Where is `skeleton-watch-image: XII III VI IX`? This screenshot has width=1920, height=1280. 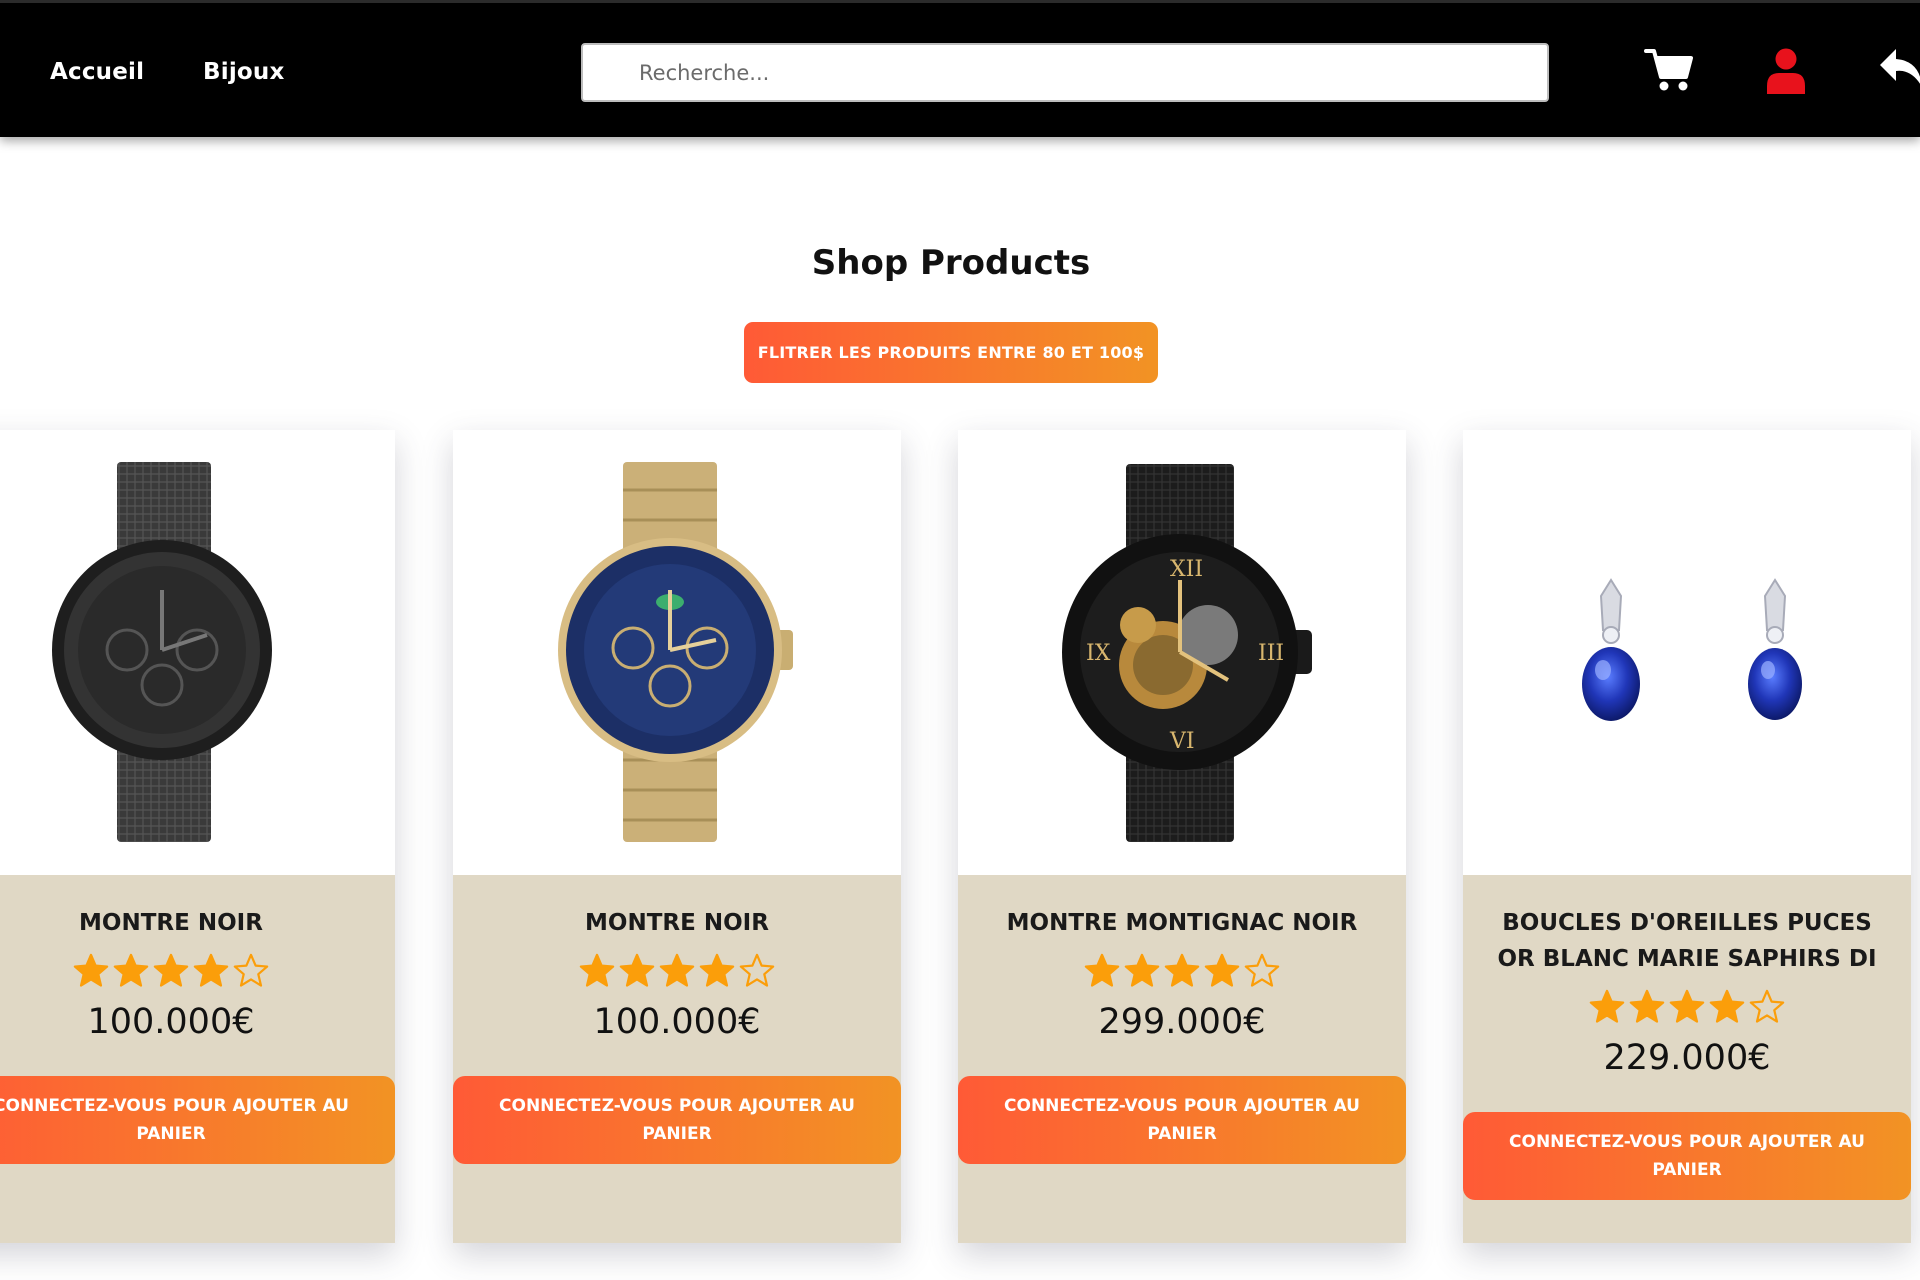 skeleton-watch-image: XII III VI IX is located at coordinates (1187, 653).